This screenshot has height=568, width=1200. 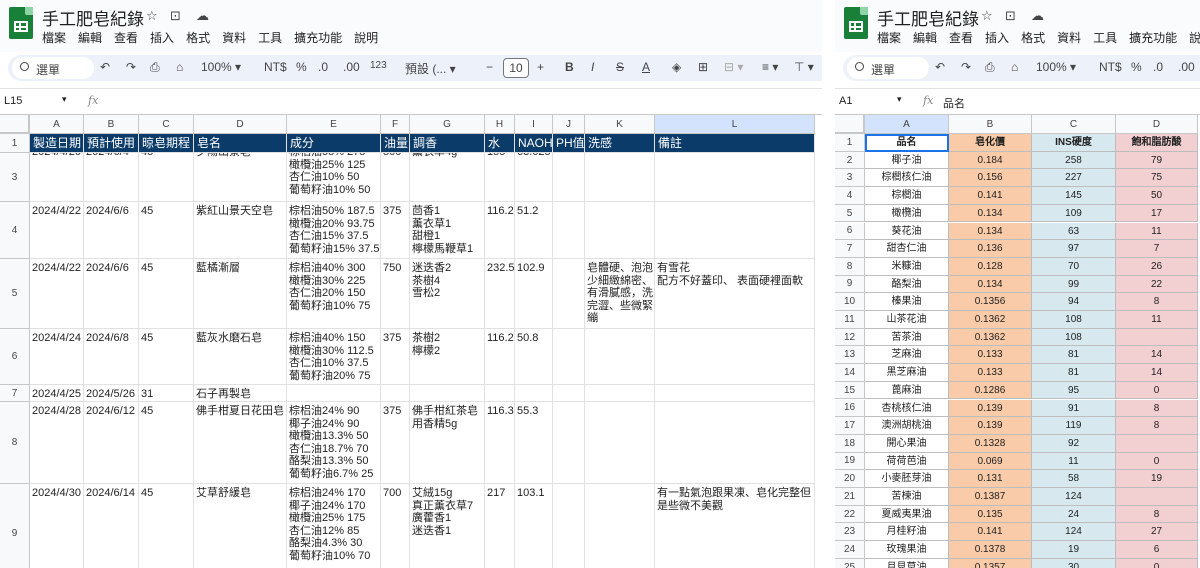 I want to click on table-cell: 棕櫚核仁油, so click(x=907, y=178).